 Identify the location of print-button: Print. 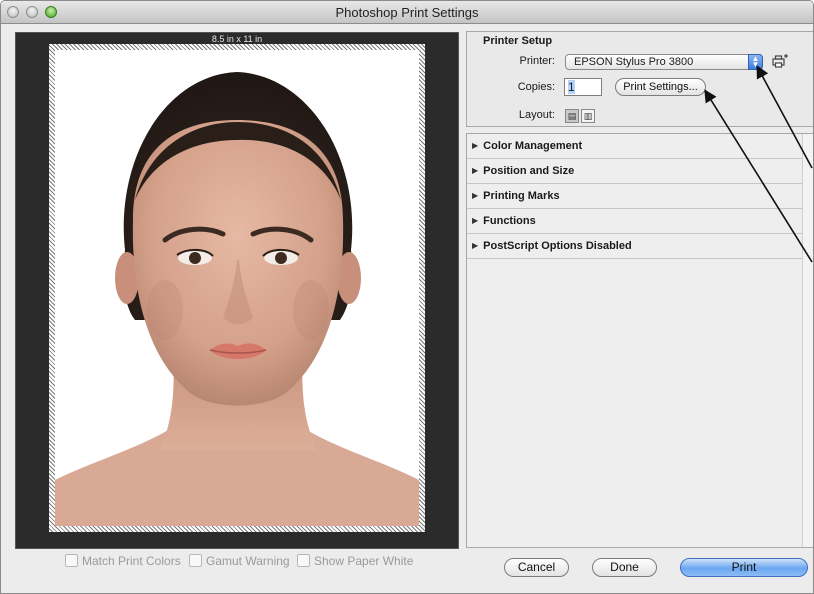
(744, 567).